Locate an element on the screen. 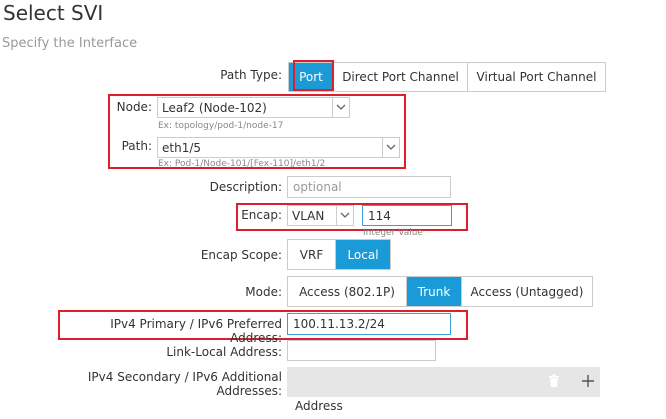  encap-scope-vrf-button: VRF is located at coordinates (312, 254).